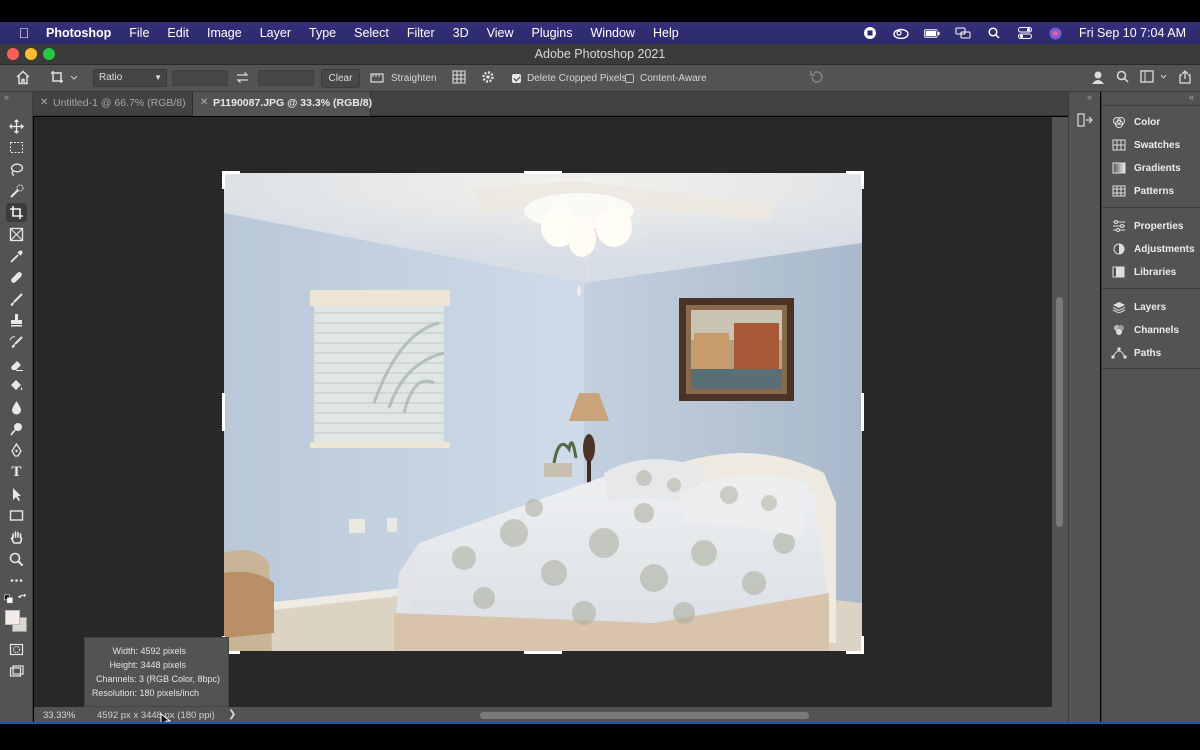 Image resolution: width=1200 pixels, height=750 pixels. Describe the element at coordinates (552, 33) in the screenshot. I see `menu-plugins: Plugins` at that location.